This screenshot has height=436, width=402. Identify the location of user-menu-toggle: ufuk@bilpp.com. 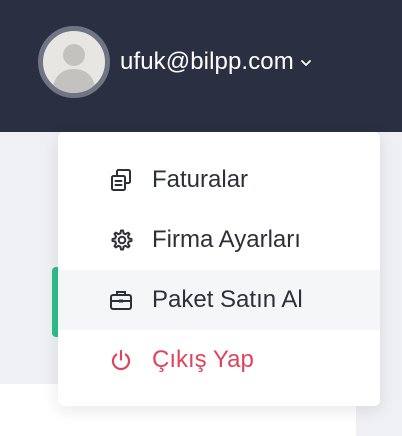
(175, 62).